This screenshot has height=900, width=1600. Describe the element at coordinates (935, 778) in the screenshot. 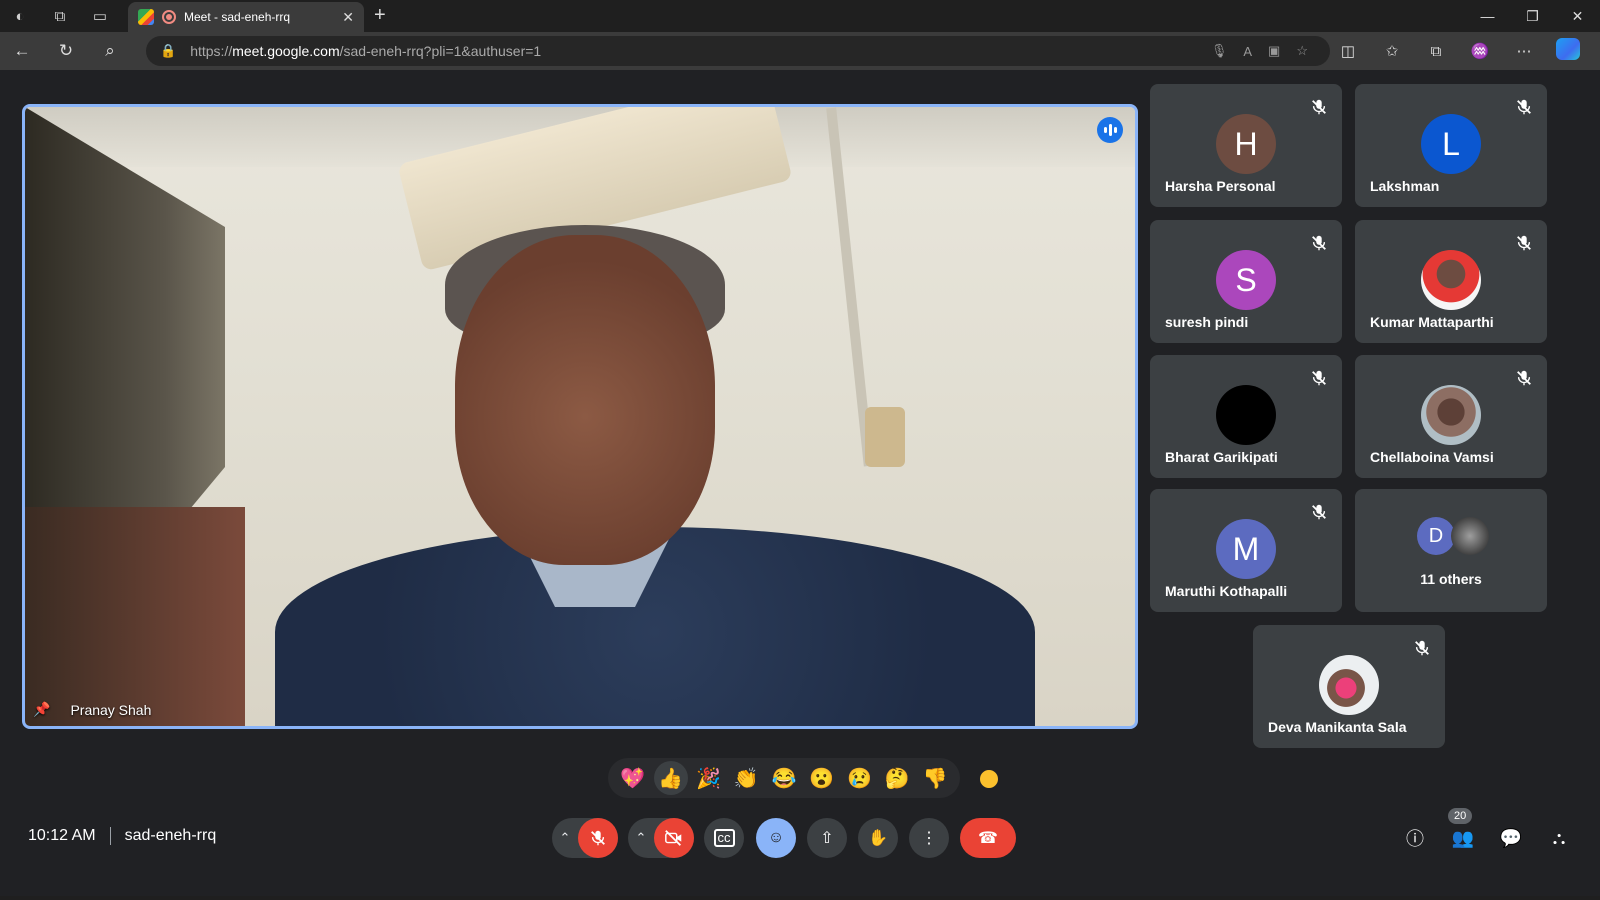

I see `reaction-thumbs-down: 👎` at that location.